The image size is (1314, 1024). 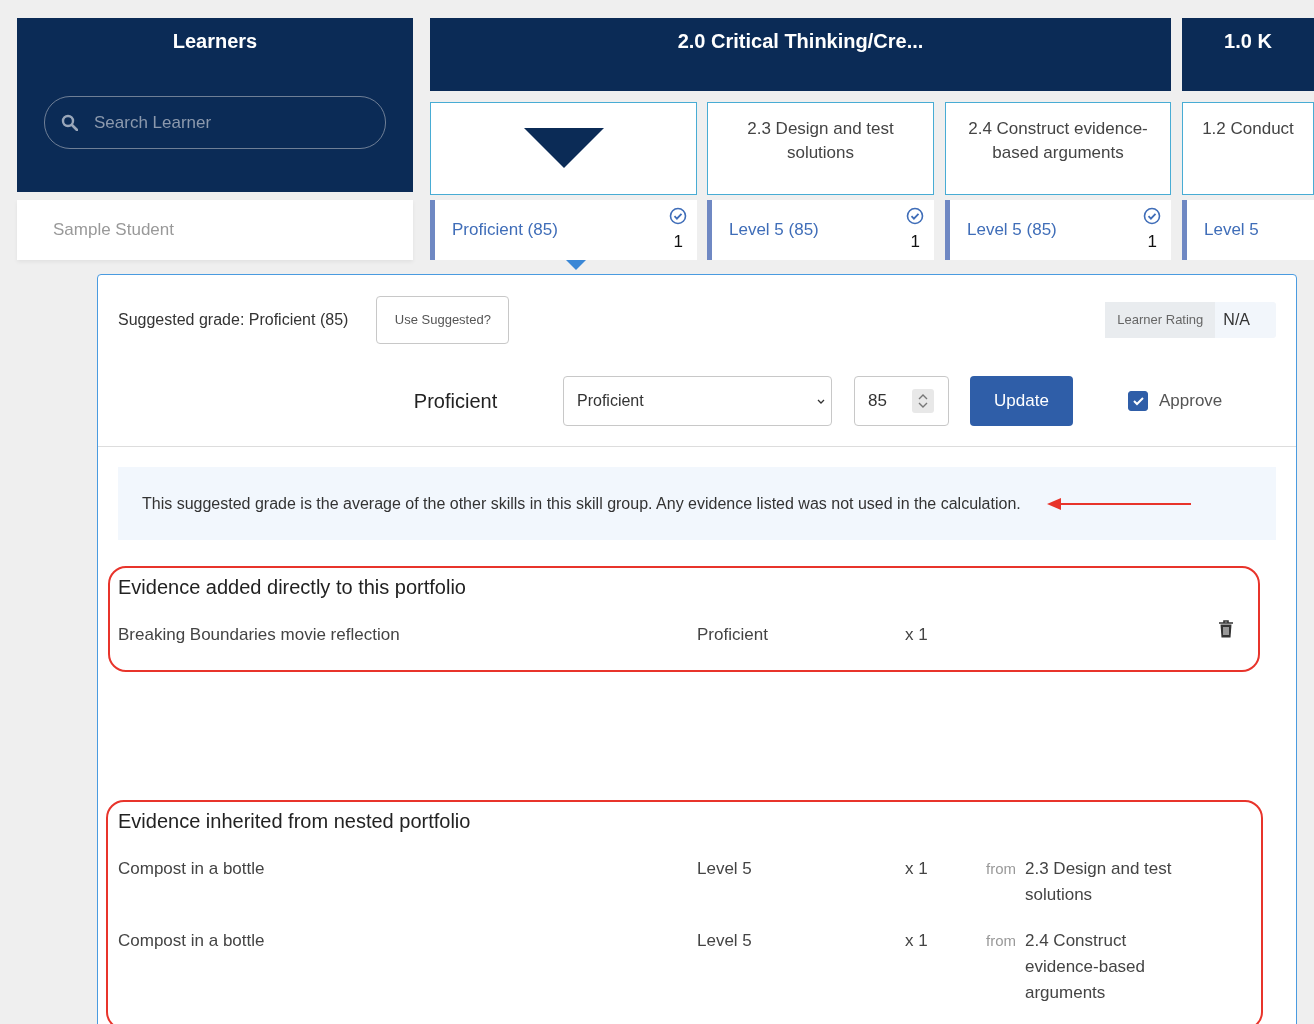 What do you see at coordinates (455, 401) in the screenshot?
I see `grade-label: Proficient` at bounding box center [455, 401].